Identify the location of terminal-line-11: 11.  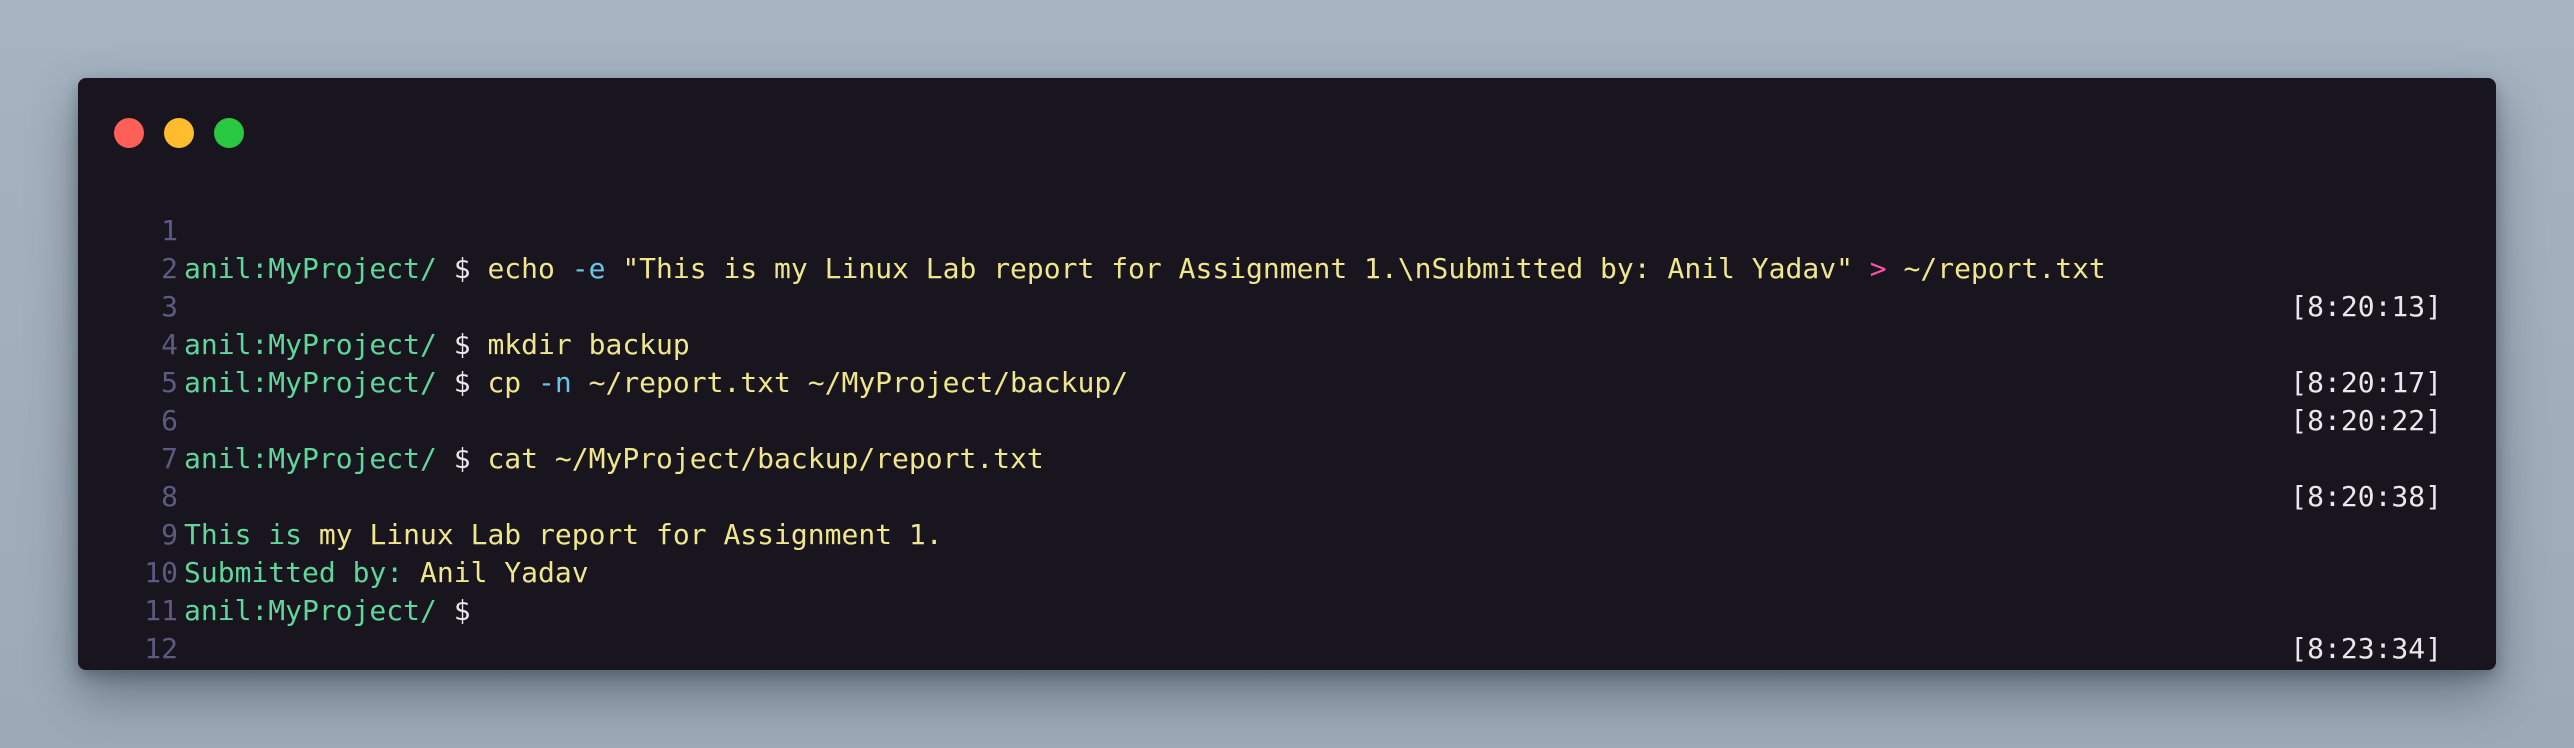
(1287, 590).